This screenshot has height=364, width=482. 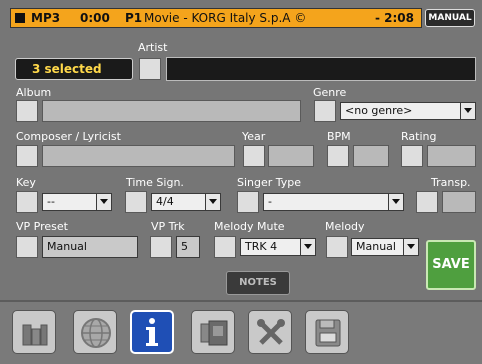 What do you see at coordinates (27, 156) in the screenshot?
I see `composer-checkbox` at bounding box center [27, 156].